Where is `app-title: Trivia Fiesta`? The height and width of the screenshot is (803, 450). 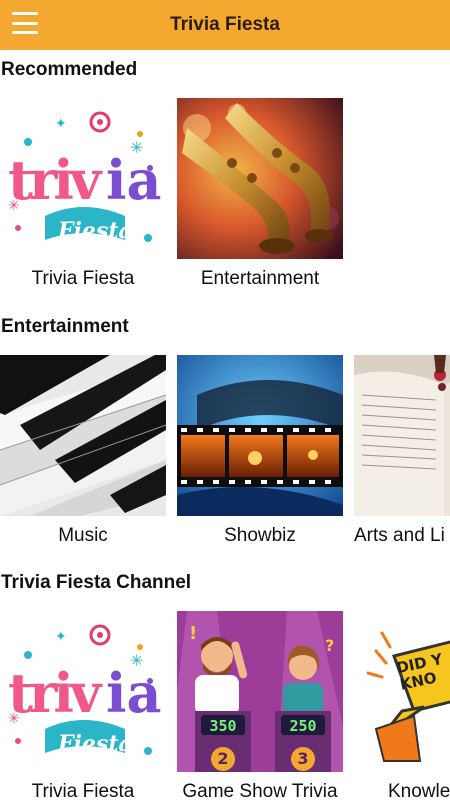 app-title: Trivia Fiesta is located at coordinates (225, 24).